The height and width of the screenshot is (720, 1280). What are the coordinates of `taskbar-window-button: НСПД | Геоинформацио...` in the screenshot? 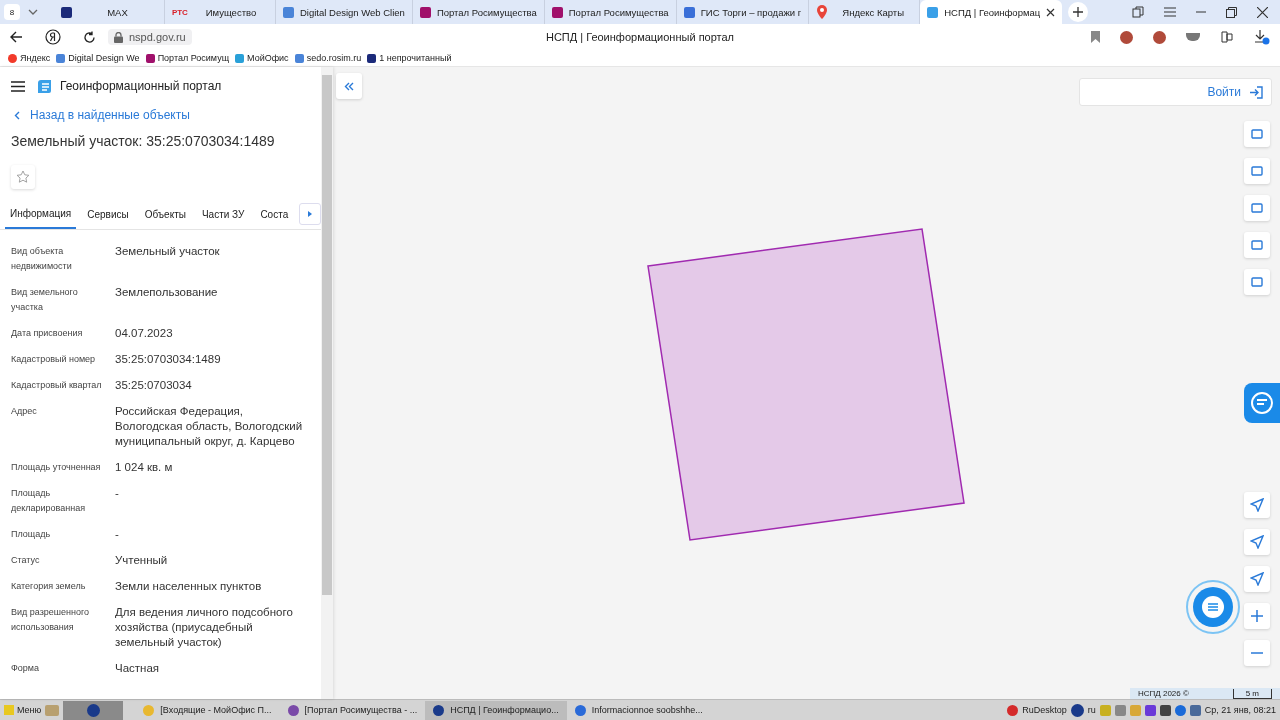 It's located at (496, 710).